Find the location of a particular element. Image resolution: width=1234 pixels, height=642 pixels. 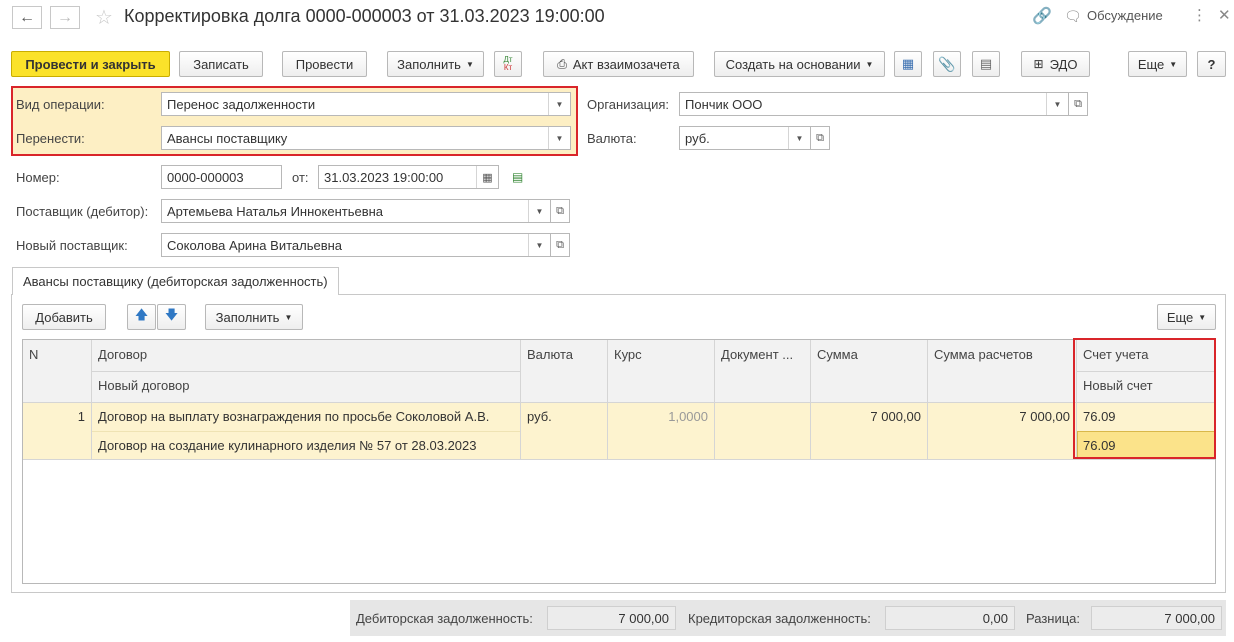

transfer-select: Авансы поставщику ▼ is located at coordinates (366, 138).